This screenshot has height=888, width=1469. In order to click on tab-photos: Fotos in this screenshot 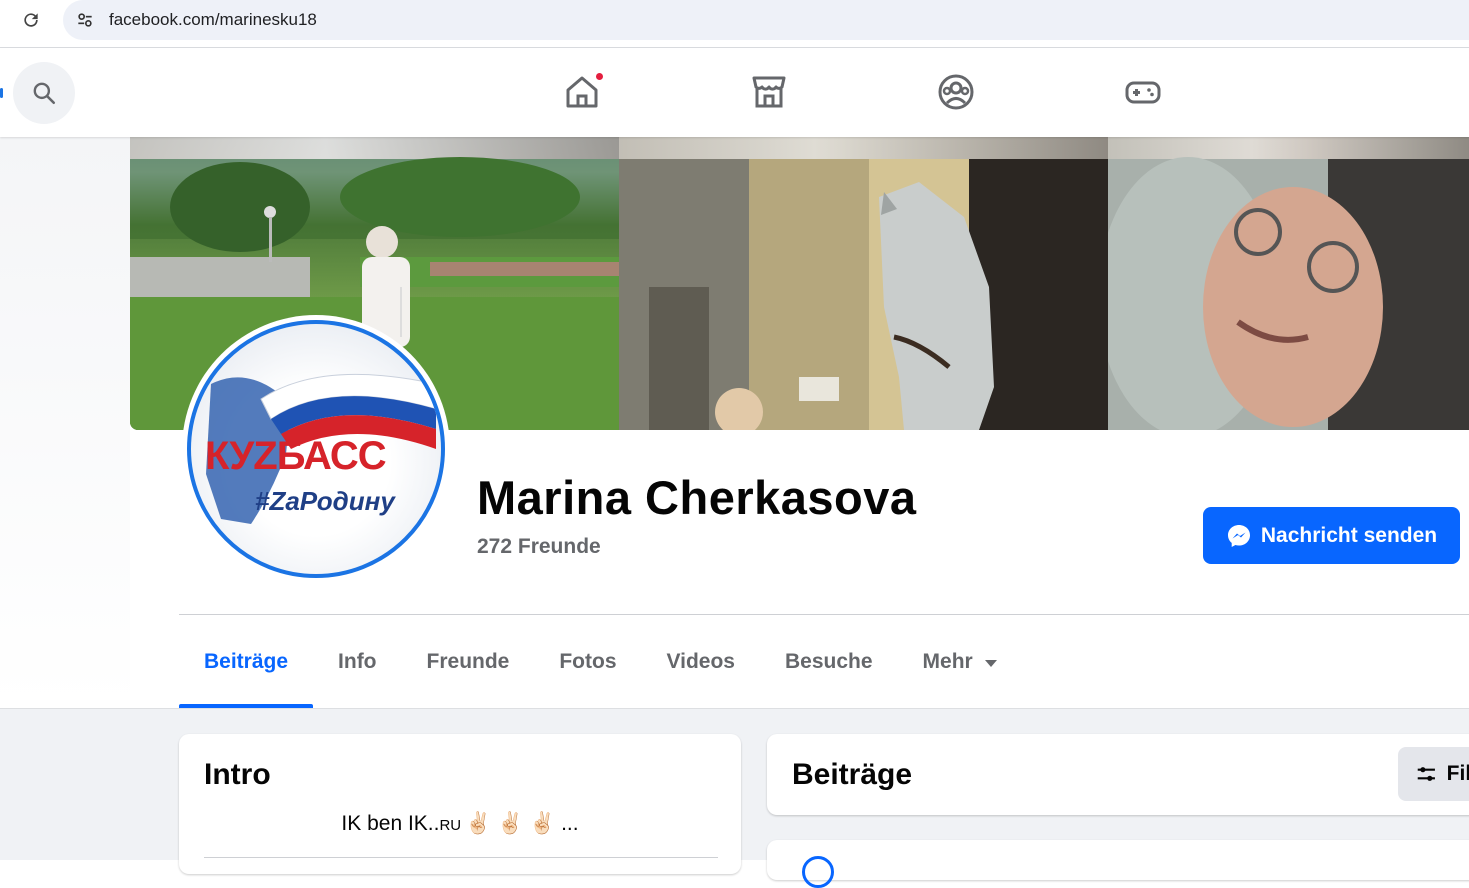, I will do `click(587, 661)`.